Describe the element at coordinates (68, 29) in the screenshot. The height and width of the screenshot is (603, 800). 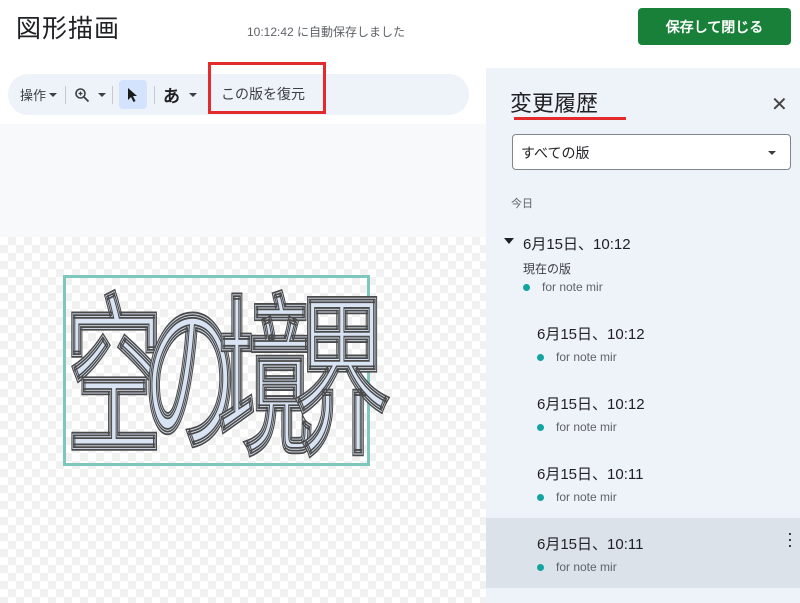
I see `drawing-title: 図形描画` at that location.